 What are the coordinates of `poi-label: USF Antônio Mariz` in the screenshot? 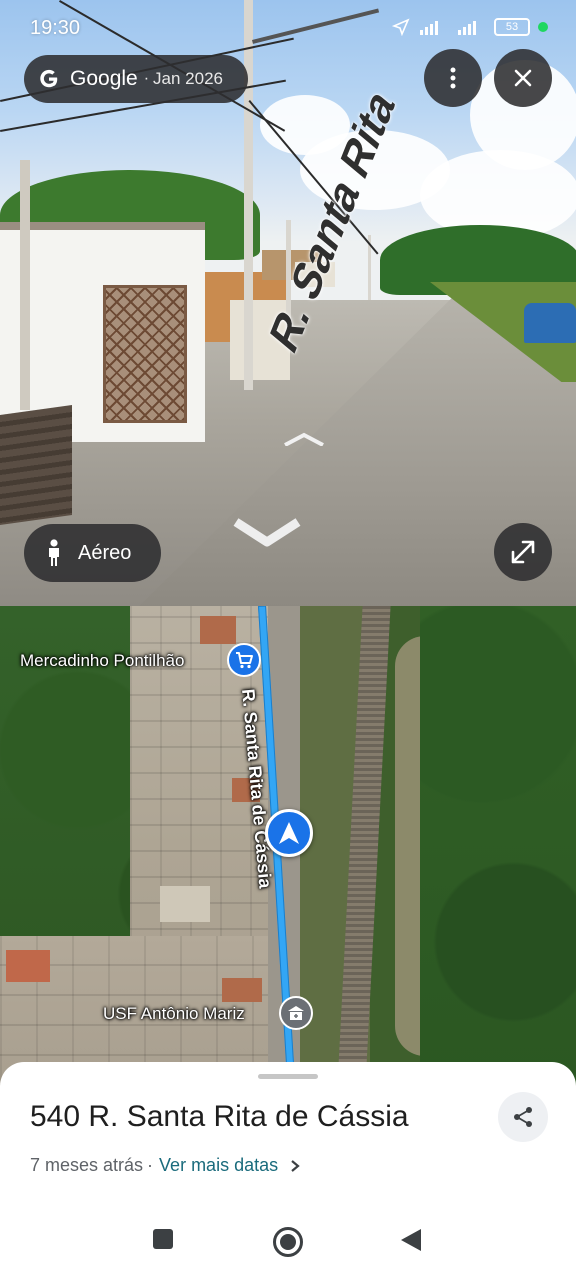 It's located at (174, 1014).